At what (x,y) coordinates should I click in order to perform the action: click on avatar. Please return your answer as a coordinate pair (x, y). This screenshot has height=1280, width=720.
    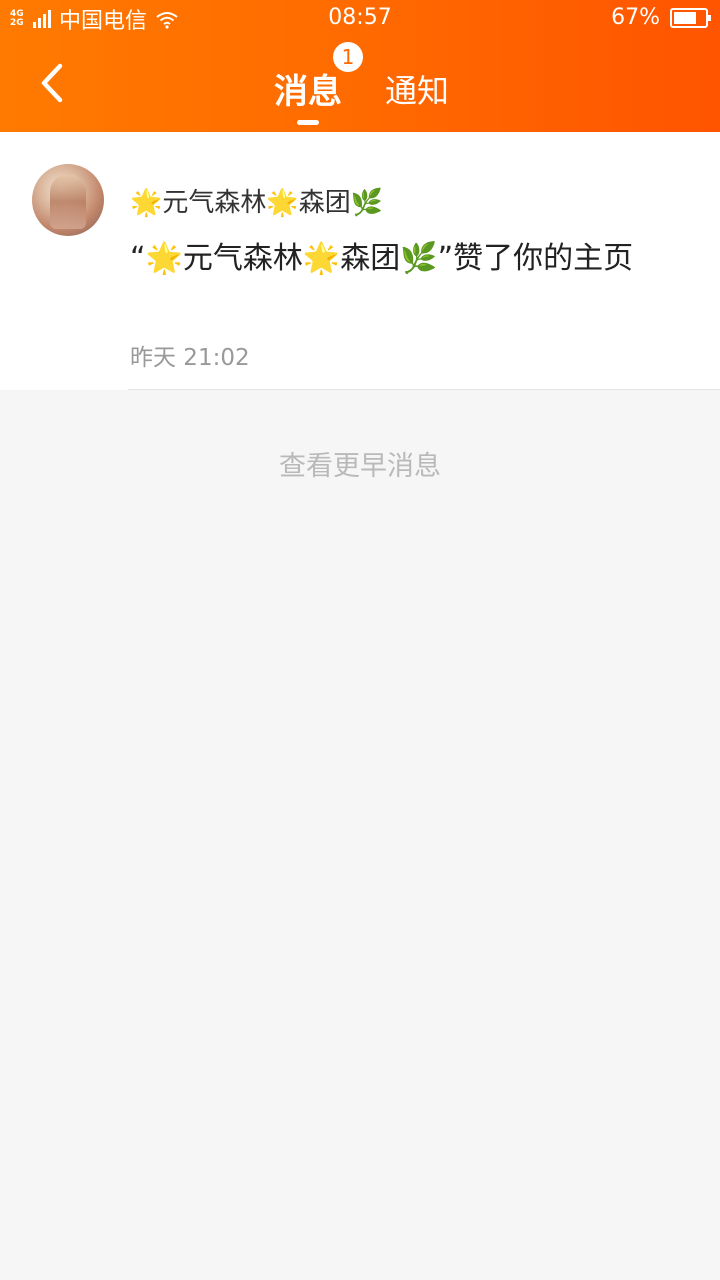
    Looking at the image, I should click on (68, 200).